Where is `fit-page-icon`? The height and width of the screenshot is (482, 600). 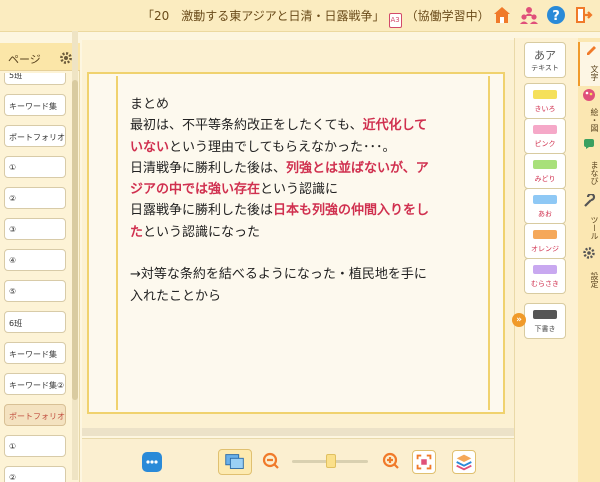
fit-page-icon is located at coordinates (424, 462).